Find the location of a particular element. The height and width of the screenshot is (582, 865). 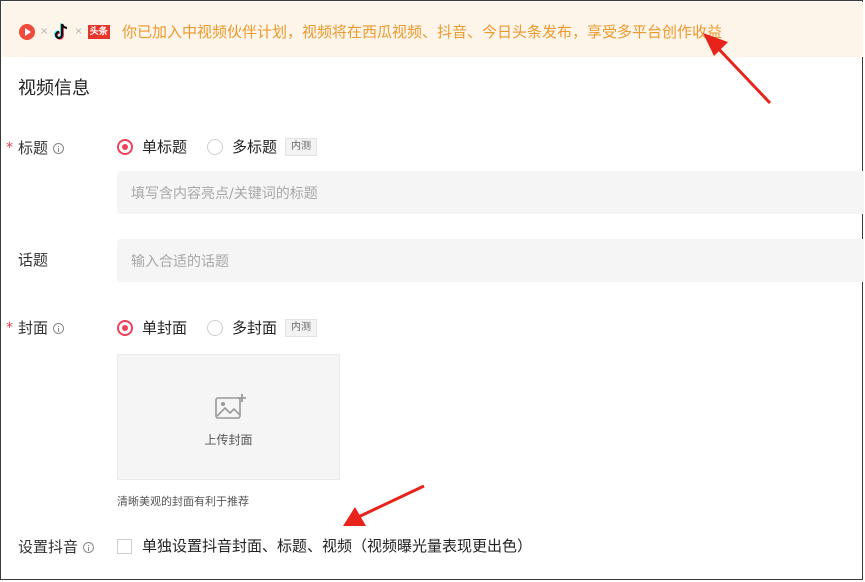

douyin-setting-label-text: 设置抖音 is located at coordinates (48, 547).